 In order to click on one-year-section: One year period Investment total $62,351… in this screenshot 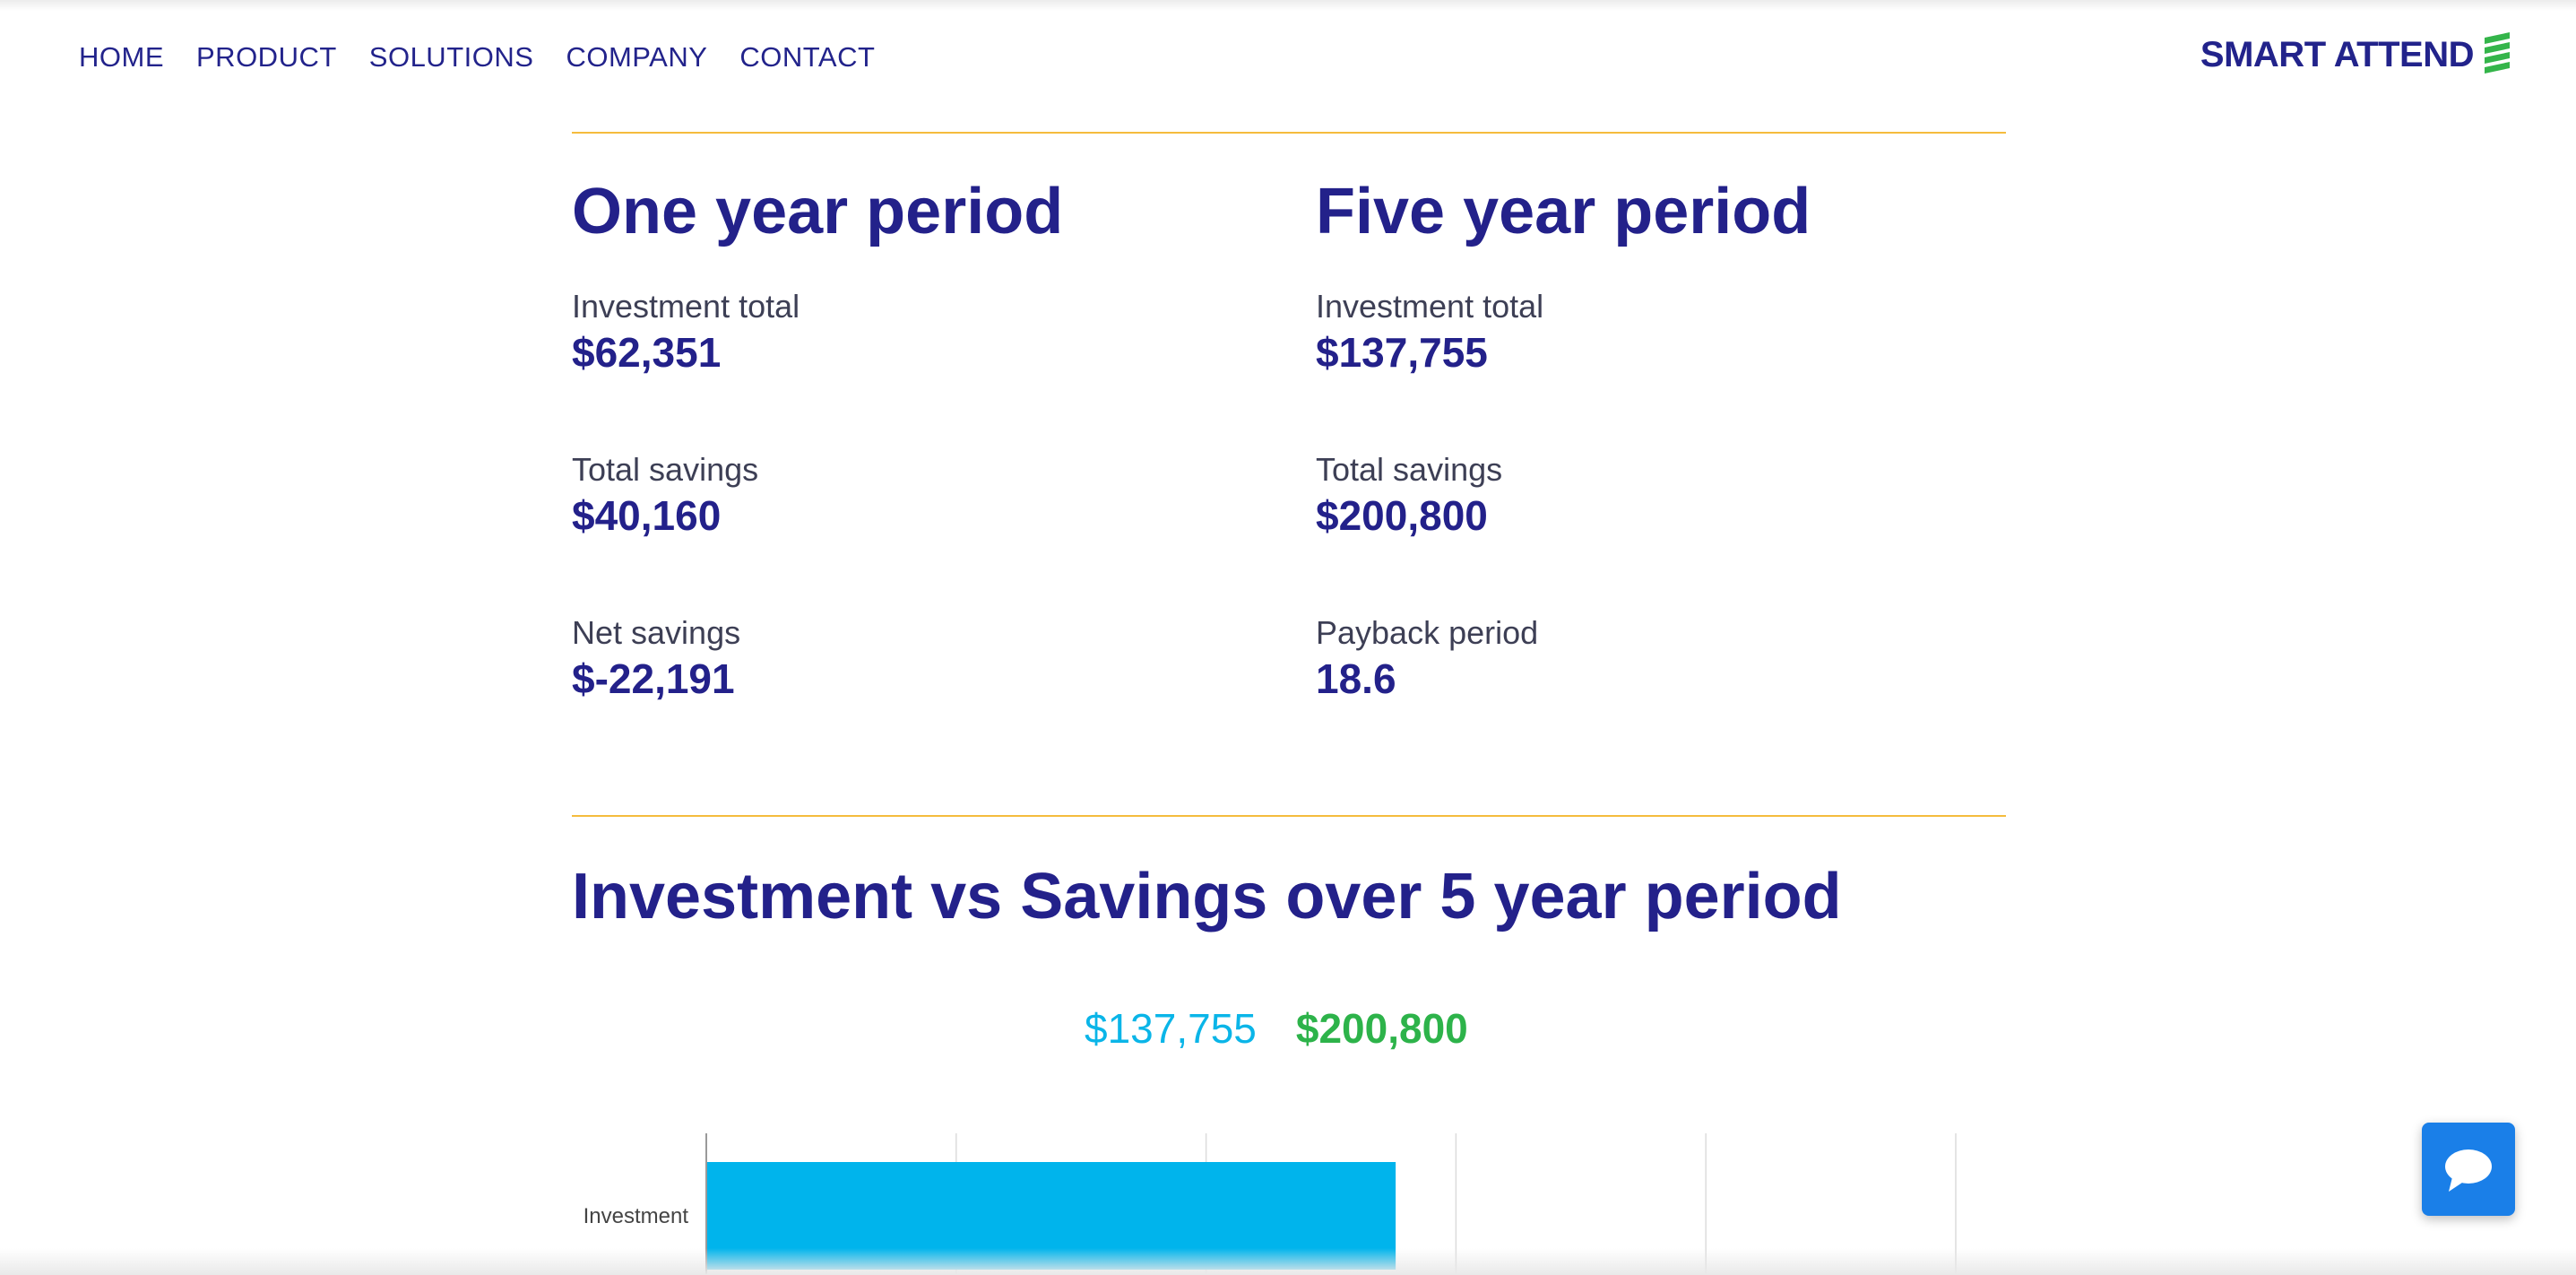, I will do `click(912, 436)`.